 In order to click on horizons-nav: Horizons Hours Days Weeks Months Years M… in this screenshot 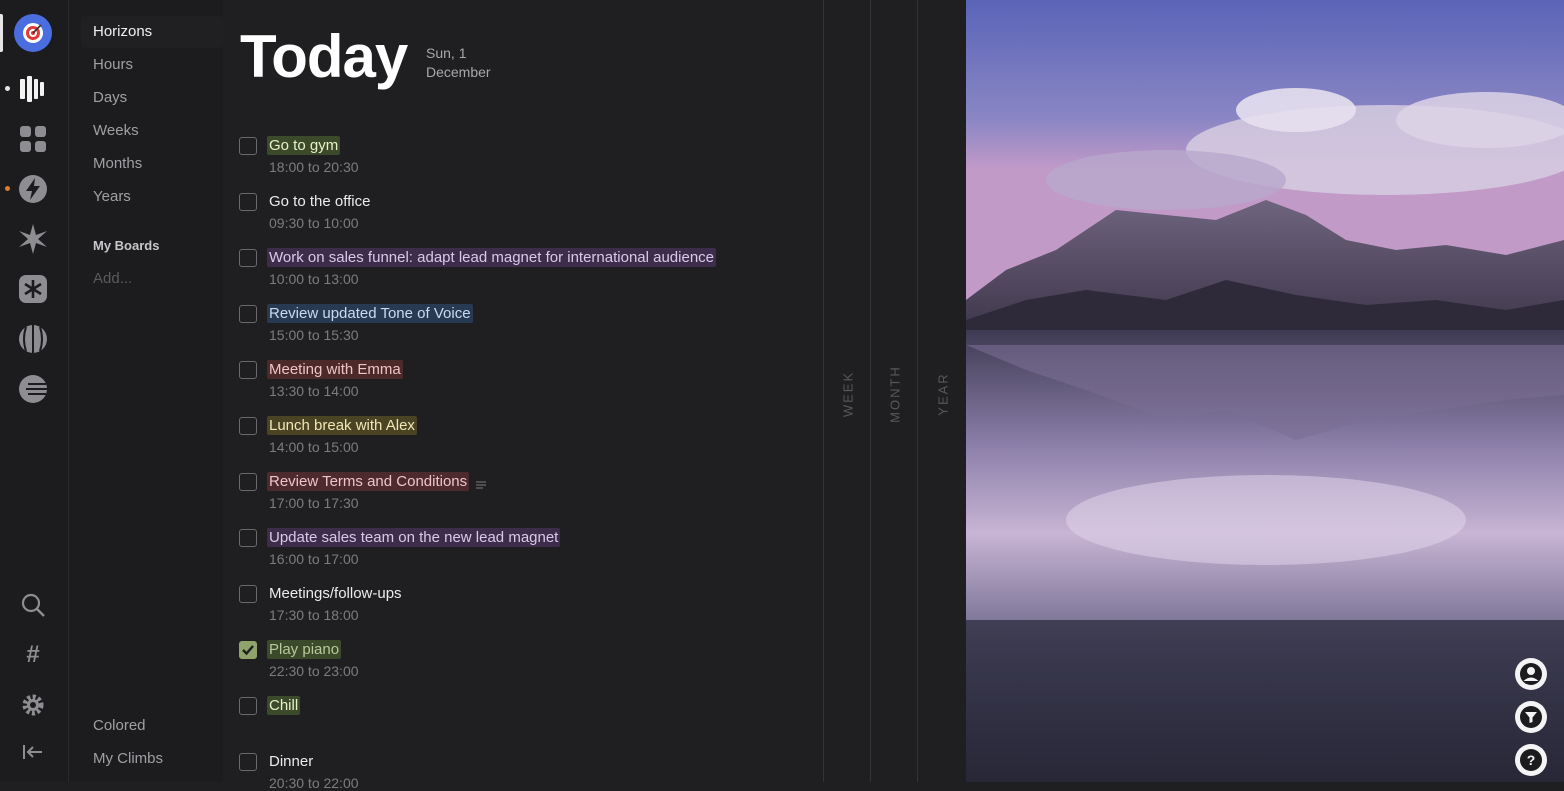, I will do `click(146, 391)`.